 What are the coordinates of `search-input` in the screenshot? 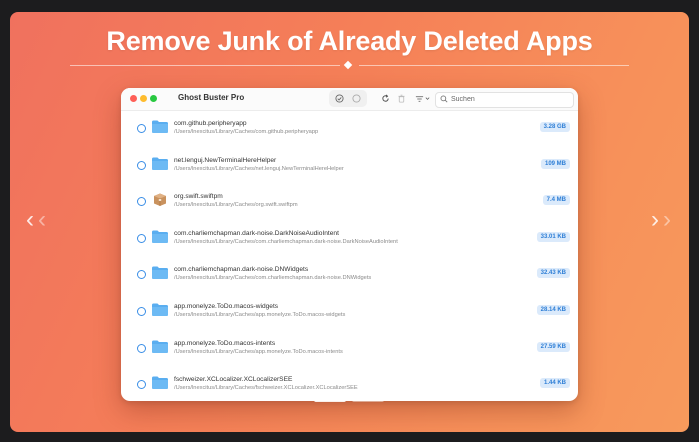 It's located at (510, 99).